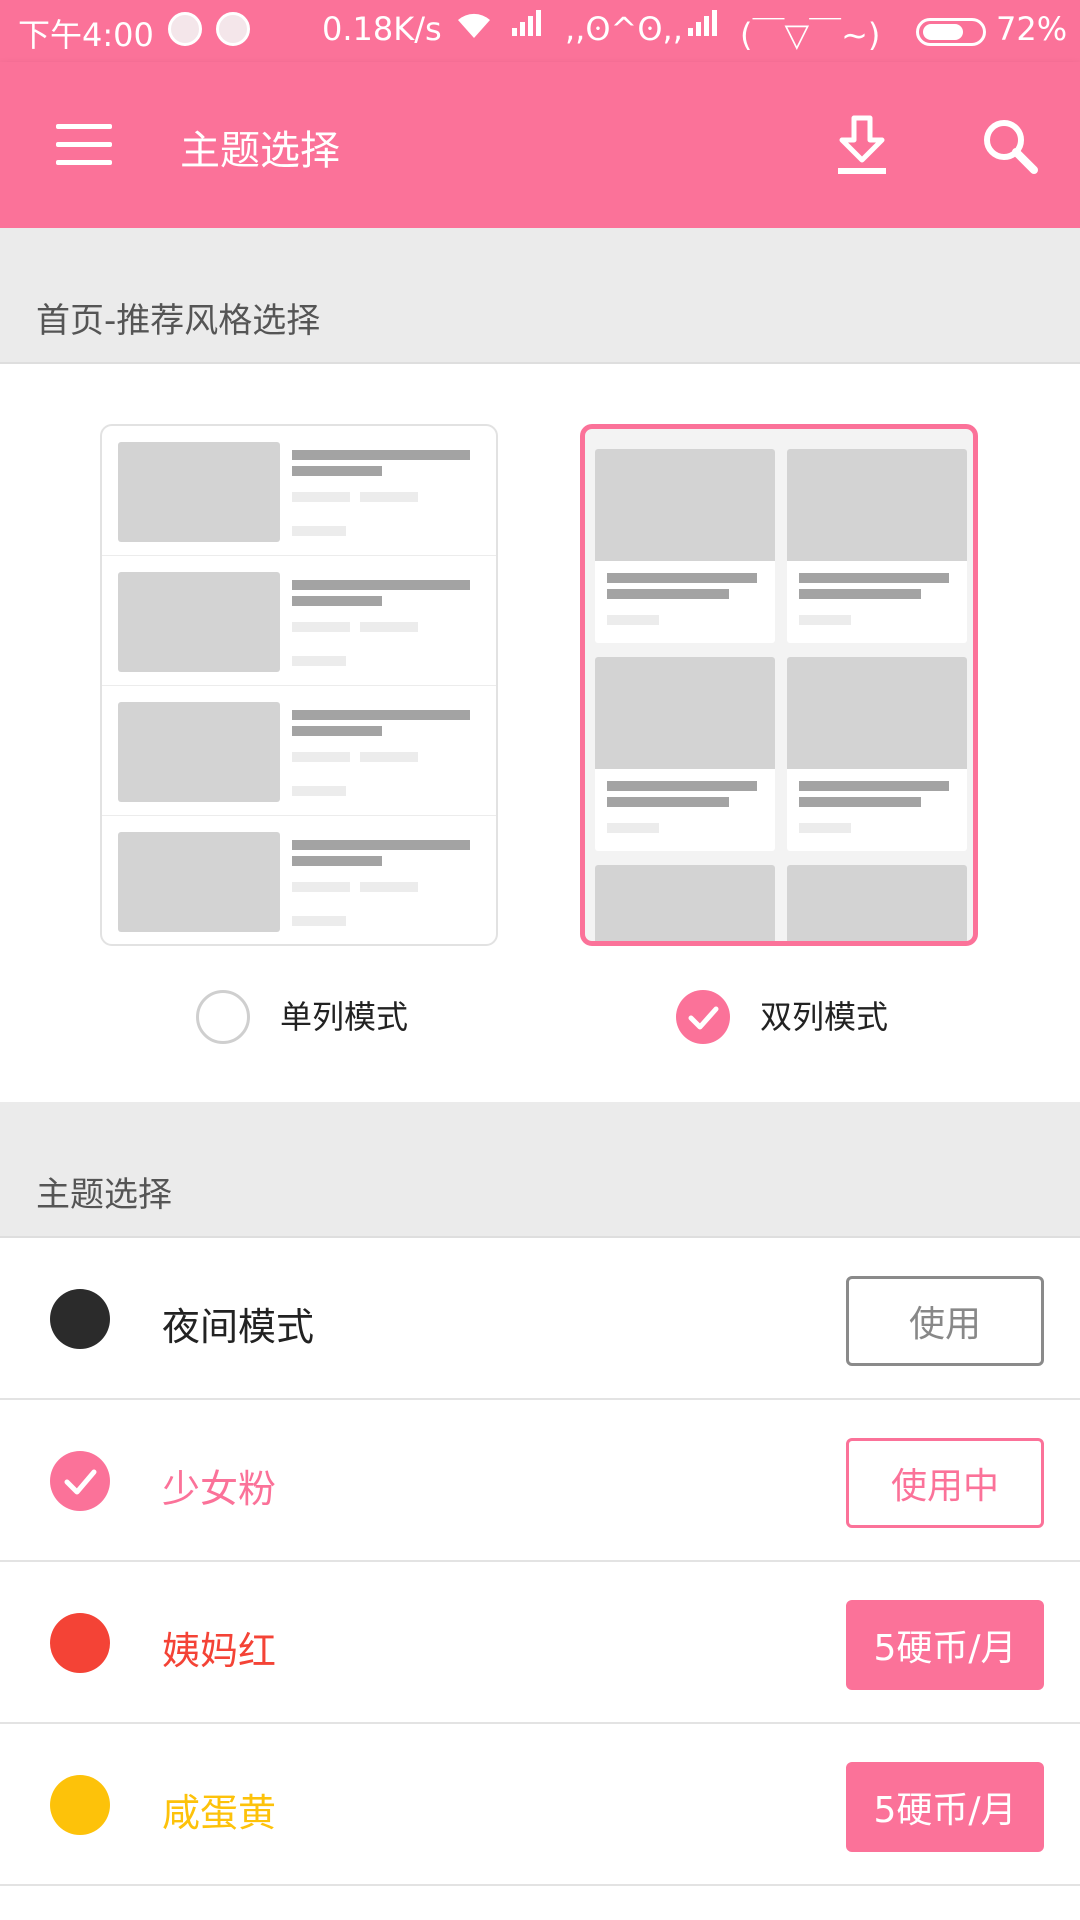  What do you see at coordinates (824, 1015) in the screenshot?
I see `double-column-label: 双列模式` at bounding box center [824, 1015].